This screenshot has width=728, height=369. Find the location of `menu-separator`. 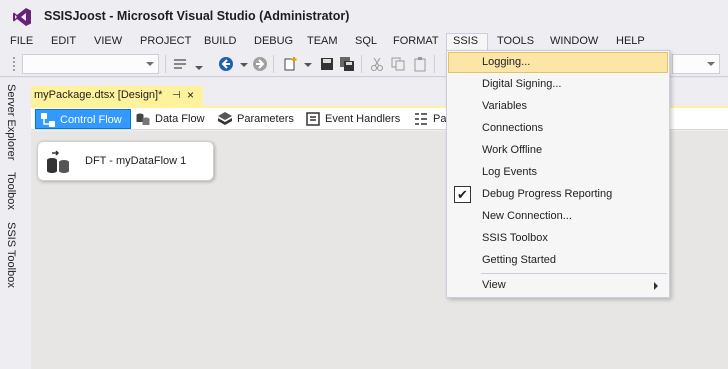

menu-separator is located at coordinates (574, 273).